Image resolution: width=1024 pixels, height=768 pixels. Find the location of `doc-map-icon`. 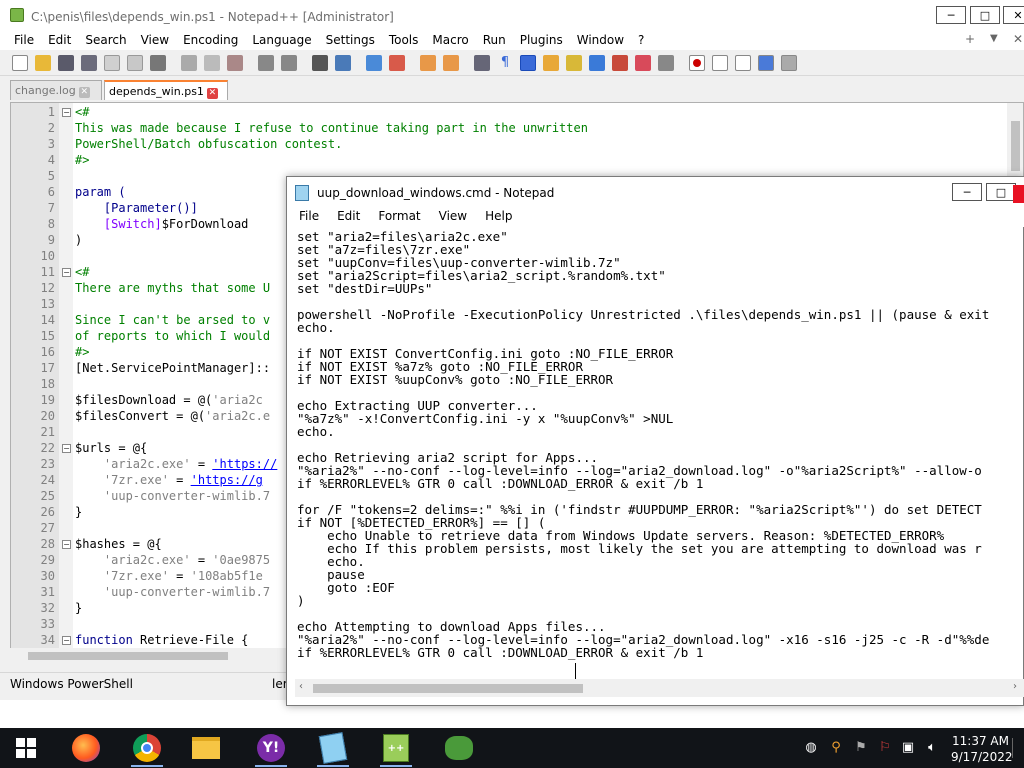

doc-map-icon is located at coordinates (574, 63).